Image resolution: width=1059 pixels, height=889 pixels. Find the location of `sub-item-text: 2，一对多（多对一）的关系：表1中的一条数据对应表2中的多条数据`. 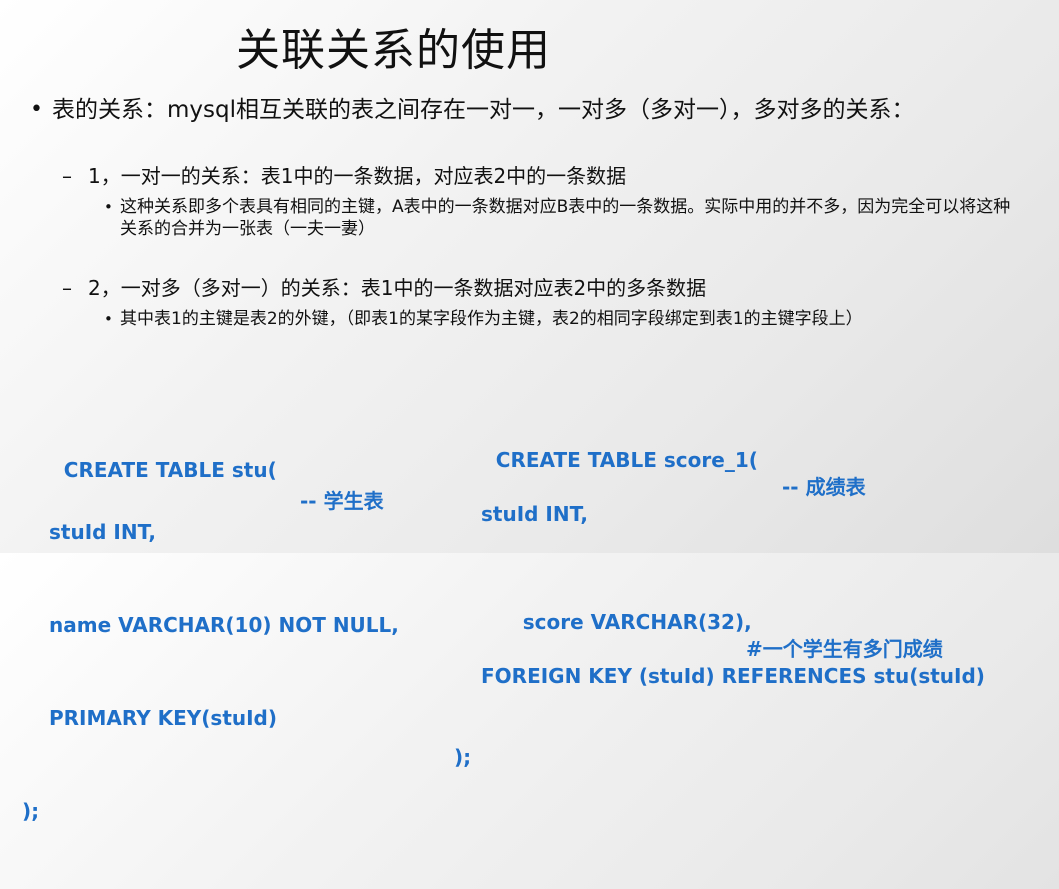

sub-item-text: 2，一对多（多对一）的关系：表1中的一条数据对应表2中的多条数据 is located at coordinates (397, 288).